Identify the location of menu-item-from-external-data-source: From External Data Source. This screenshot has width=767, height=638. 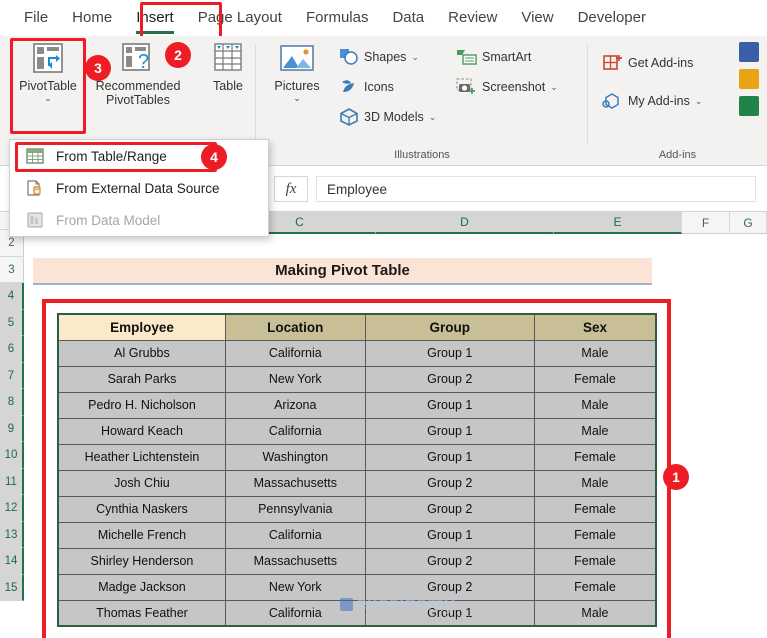
(139, 188).